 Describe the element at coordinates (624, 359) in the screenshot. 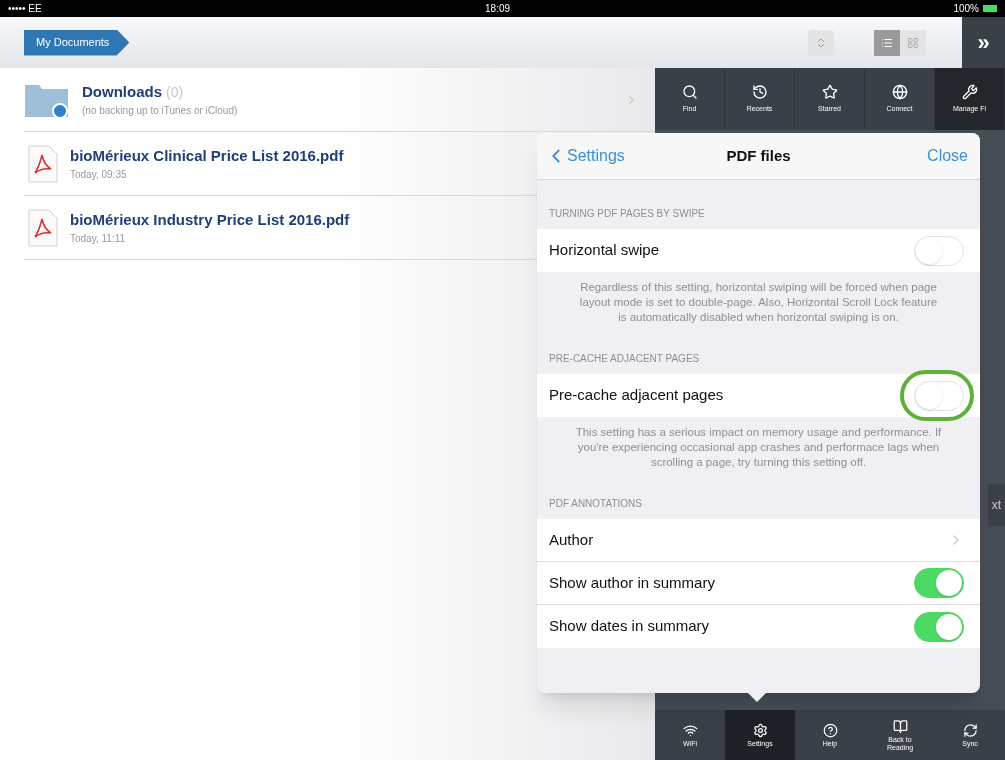

I see `section-header: PRE-CACHE ADJACENT PAGES` at that location.